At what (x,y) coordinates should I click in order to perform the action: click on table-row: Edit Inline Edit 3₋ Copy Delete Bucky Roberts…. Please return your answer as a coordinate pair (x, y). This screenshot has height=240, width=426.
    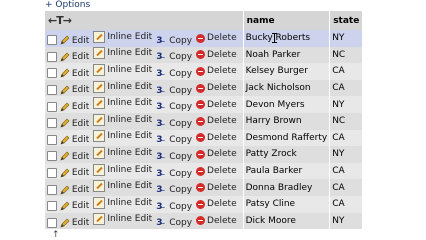
    Looking at the image, I should click on (204, 38).